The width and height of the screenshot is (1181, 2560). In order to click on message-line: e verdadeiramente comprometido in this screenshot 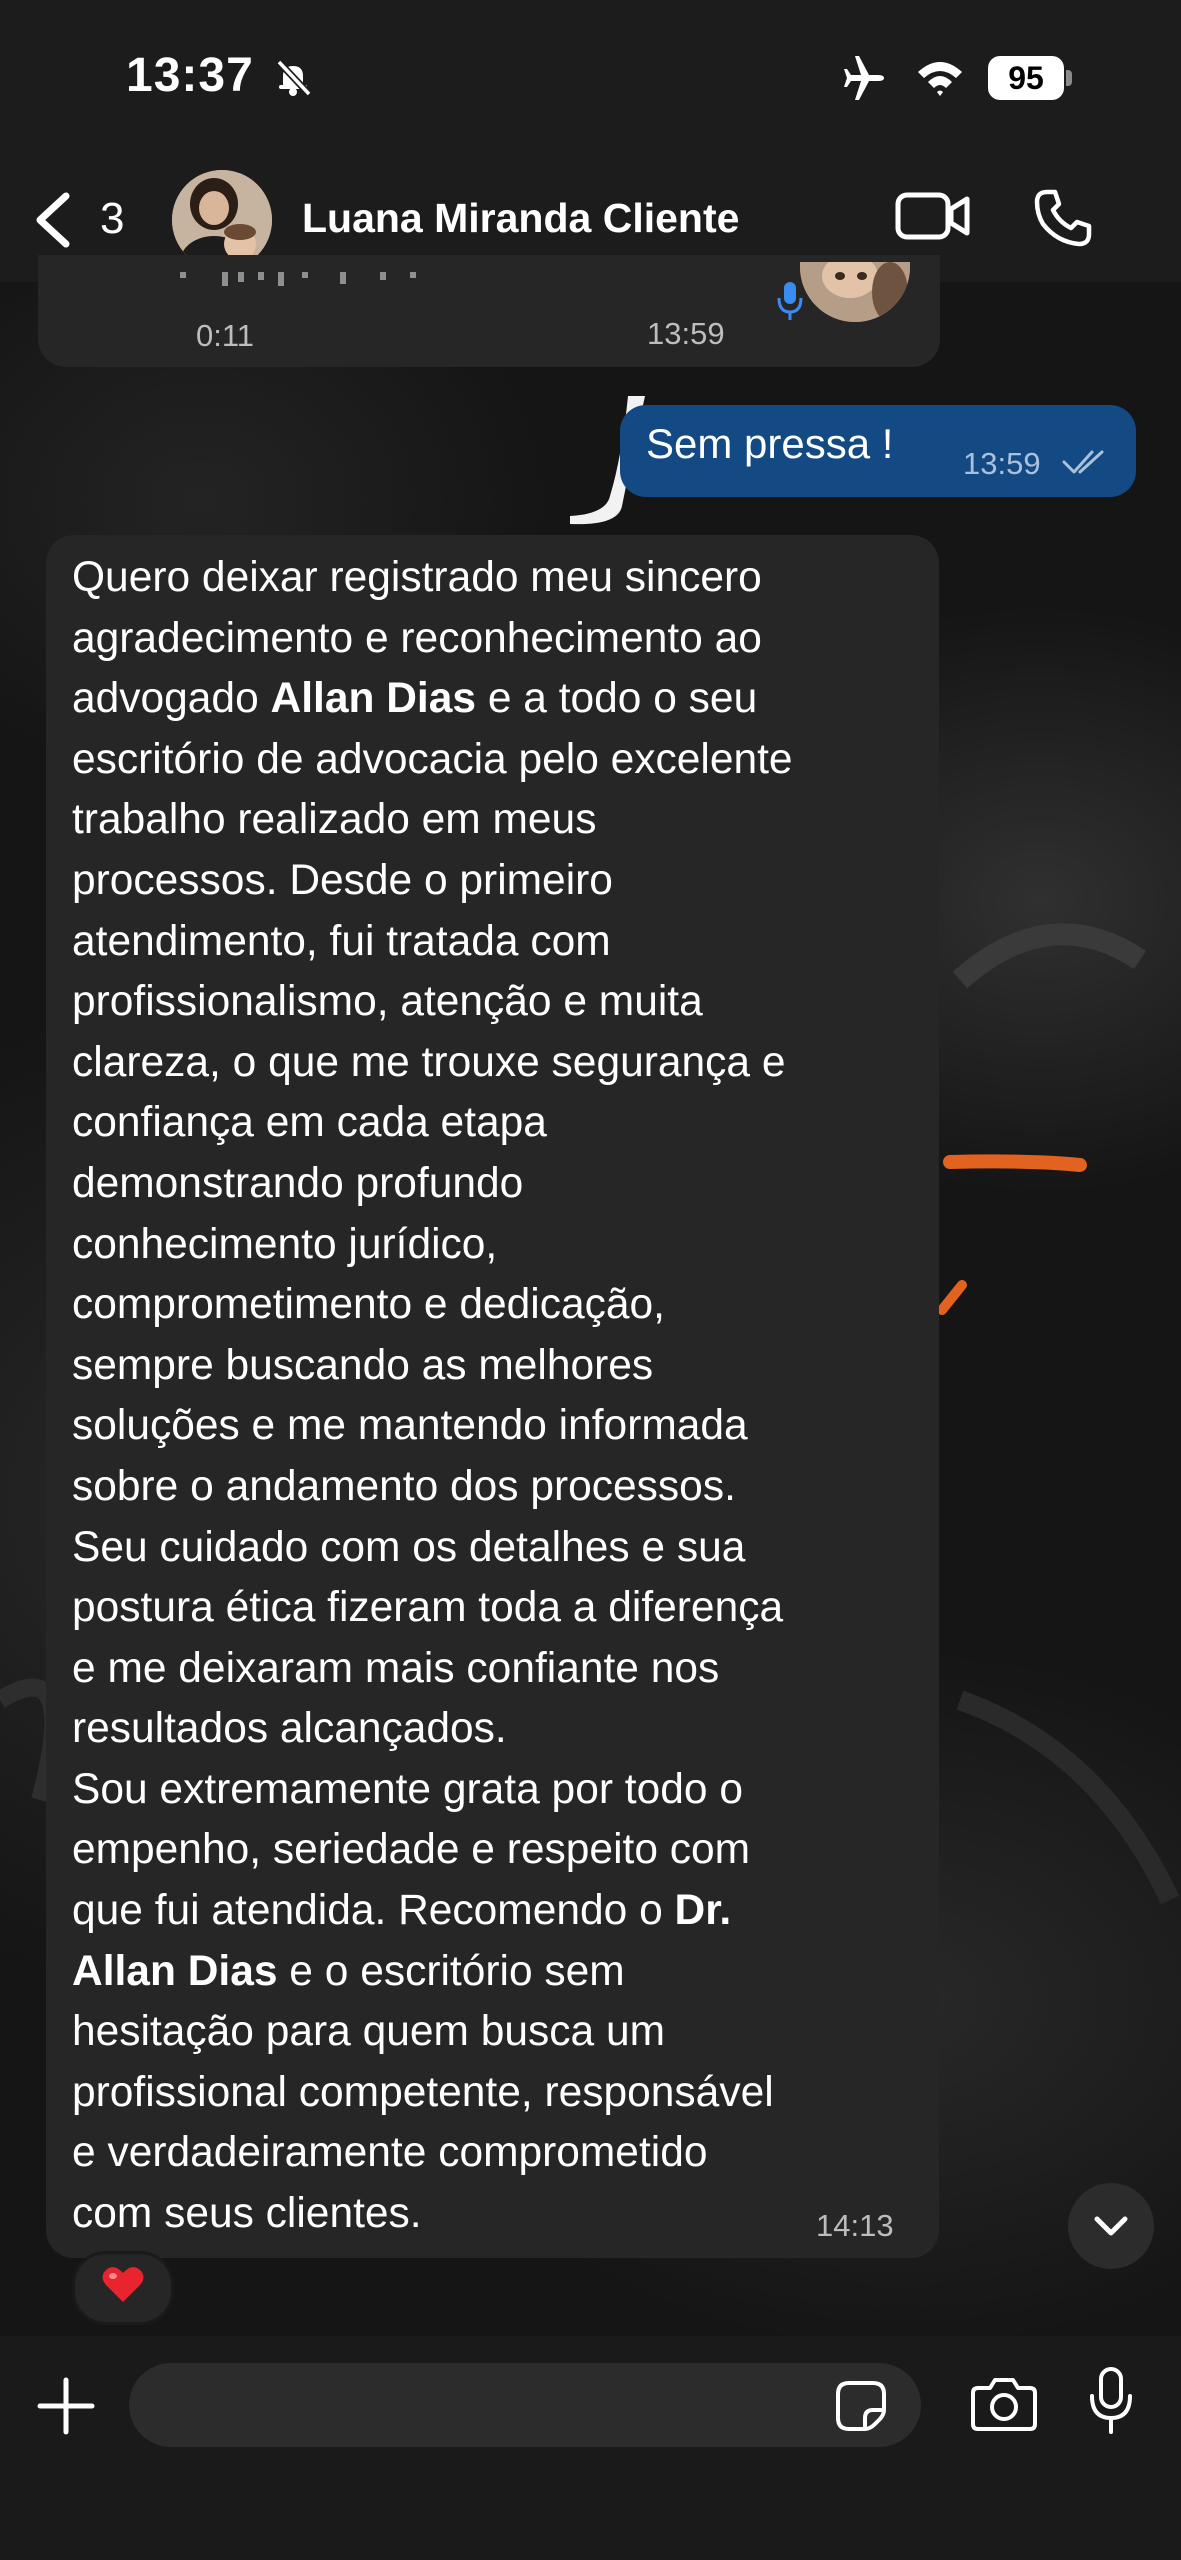, I will do `click(390, 2153)`.